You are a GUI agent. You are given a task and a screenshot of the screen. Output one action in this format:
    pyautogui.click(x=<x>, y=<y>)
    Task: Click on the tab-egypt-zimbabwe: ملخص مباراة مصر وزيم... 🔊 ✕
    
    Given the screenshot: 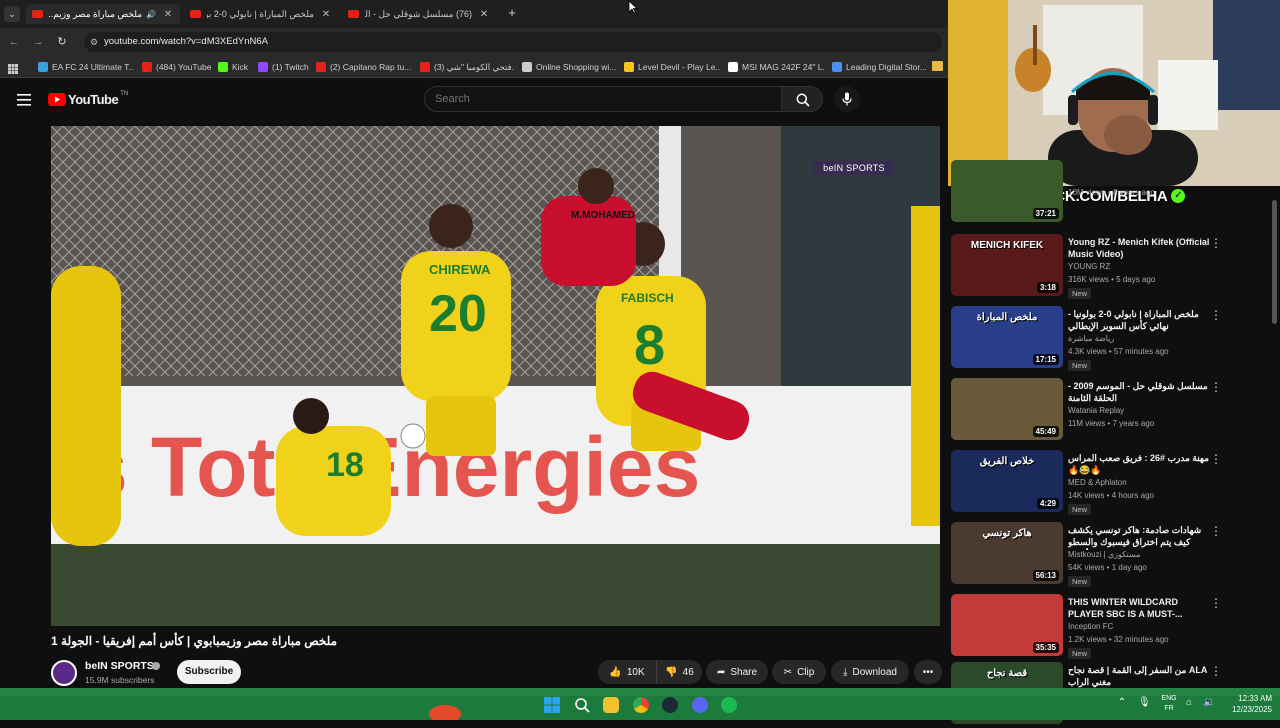 What is the action you would take?
    pyautogui.click(x=103, y=14)
    